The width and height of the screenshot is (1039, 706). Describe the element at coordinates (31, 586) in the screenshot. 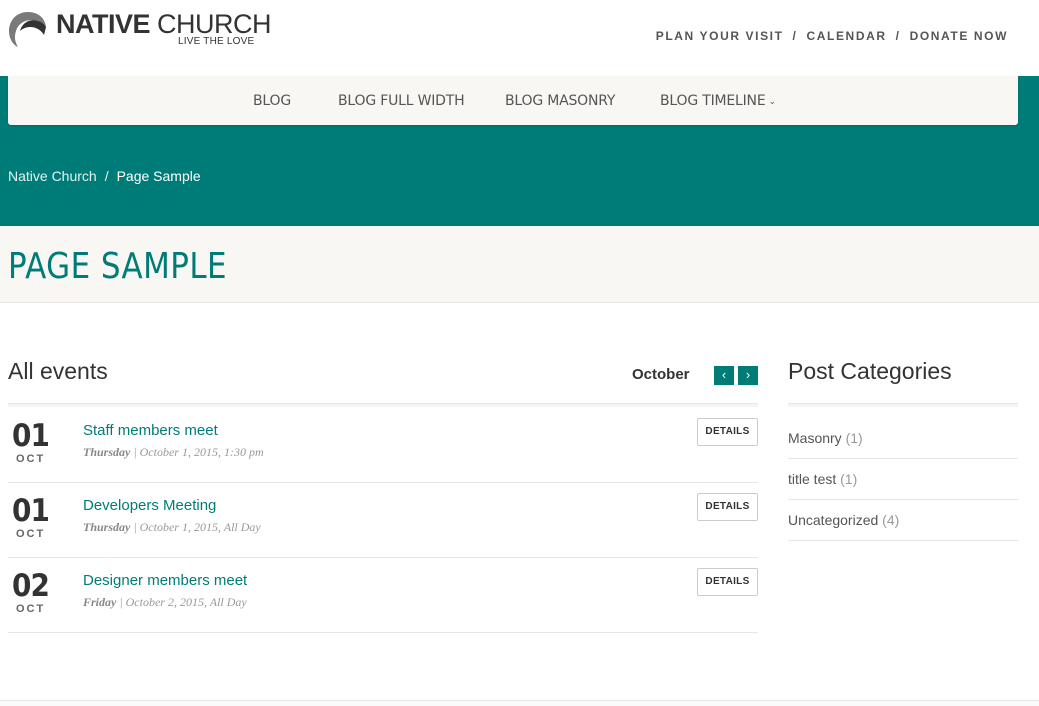

I see `event-day: 02` at that location.